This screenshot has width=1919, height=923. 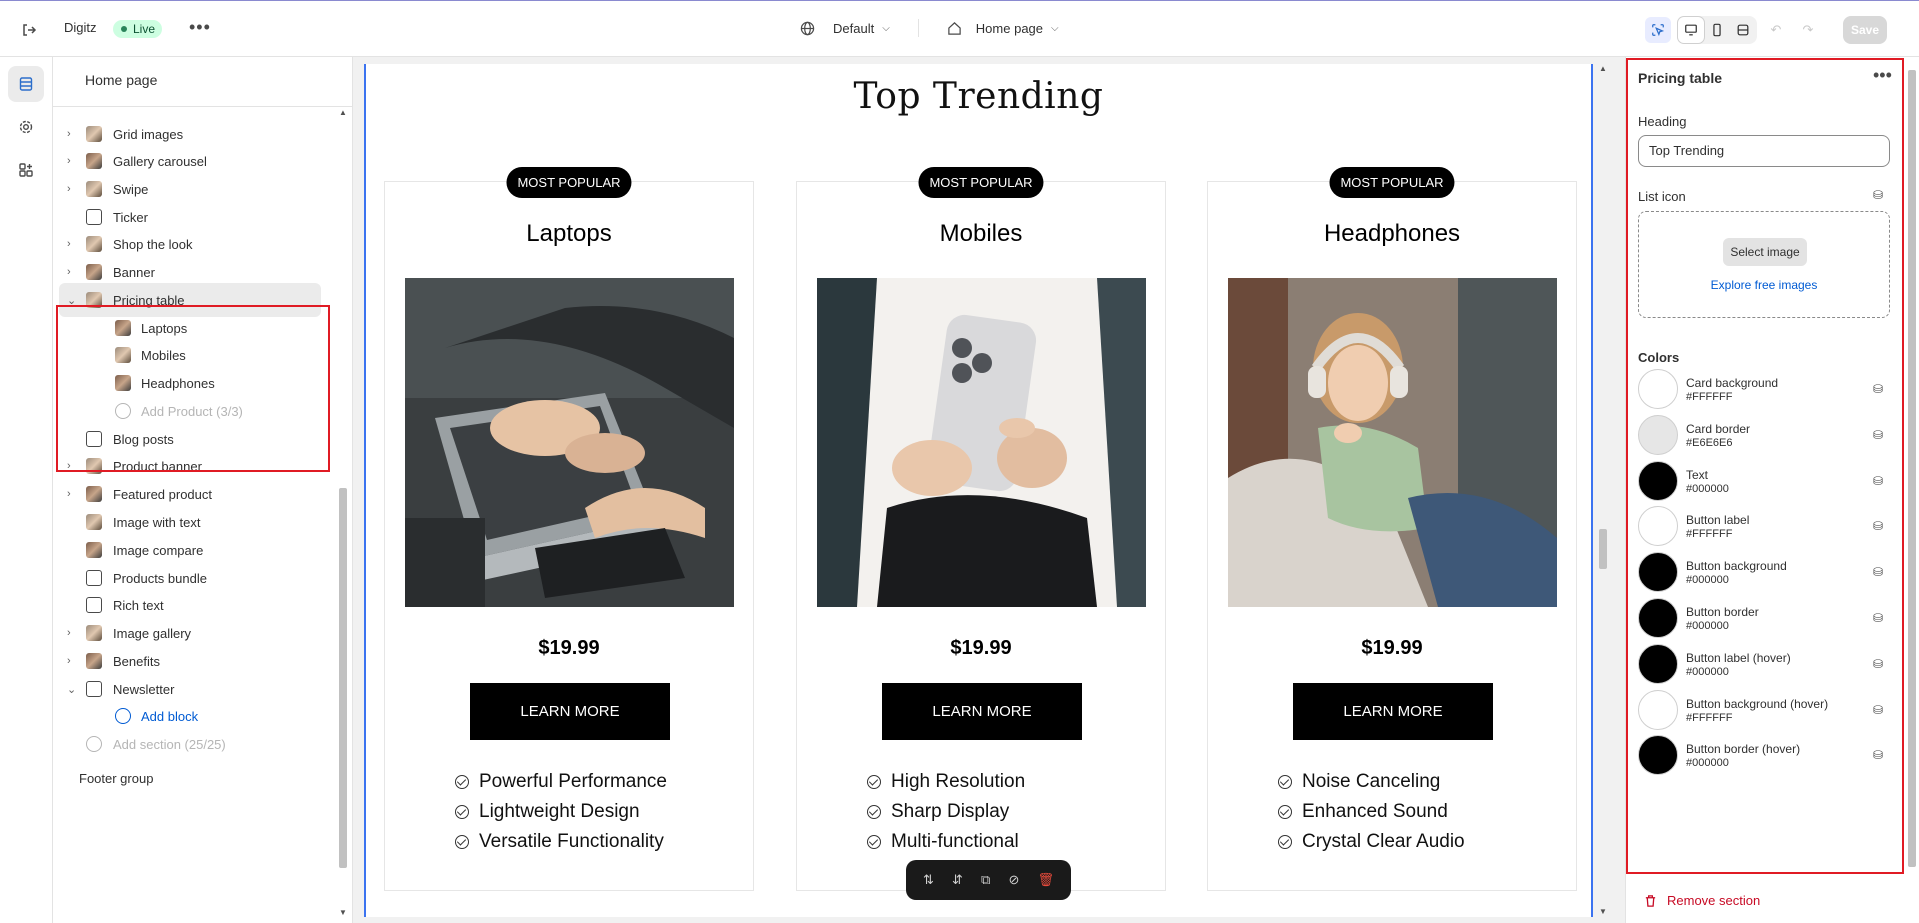 I want to click on page-select: Home page, so click(x=1009, y=28).